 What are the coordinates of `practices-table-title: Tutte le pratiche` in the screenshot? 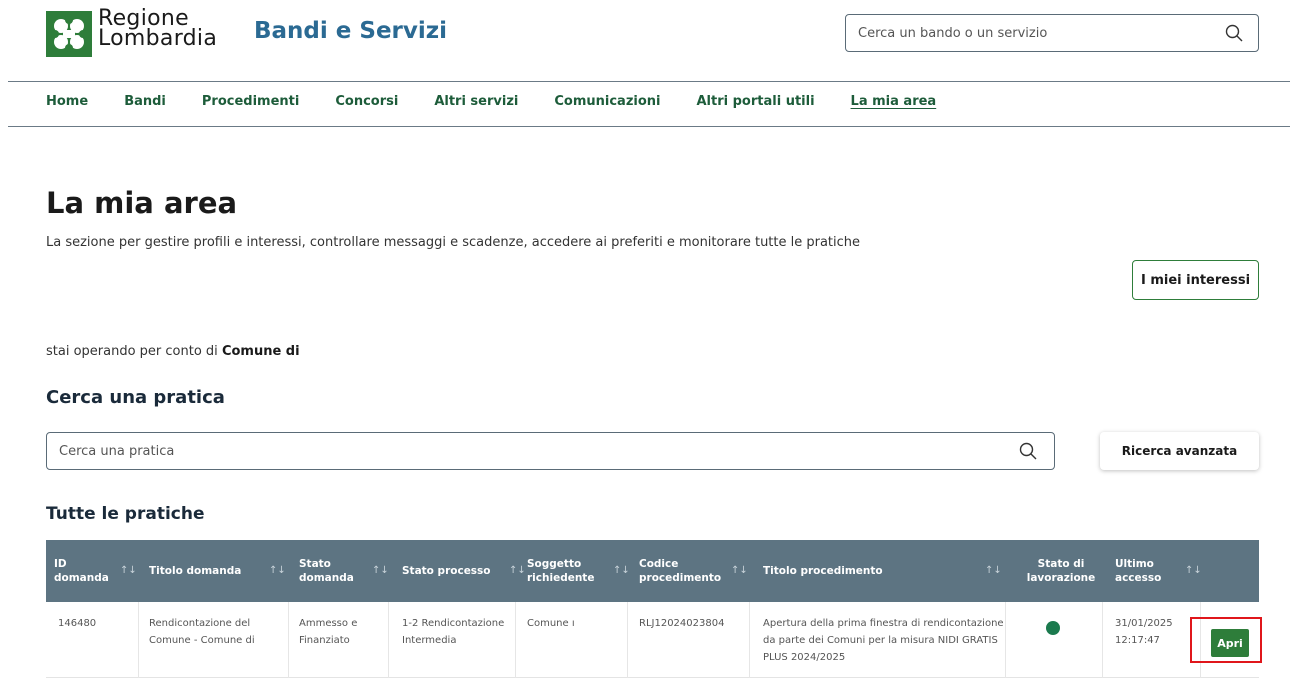 It's located at (125, 514).